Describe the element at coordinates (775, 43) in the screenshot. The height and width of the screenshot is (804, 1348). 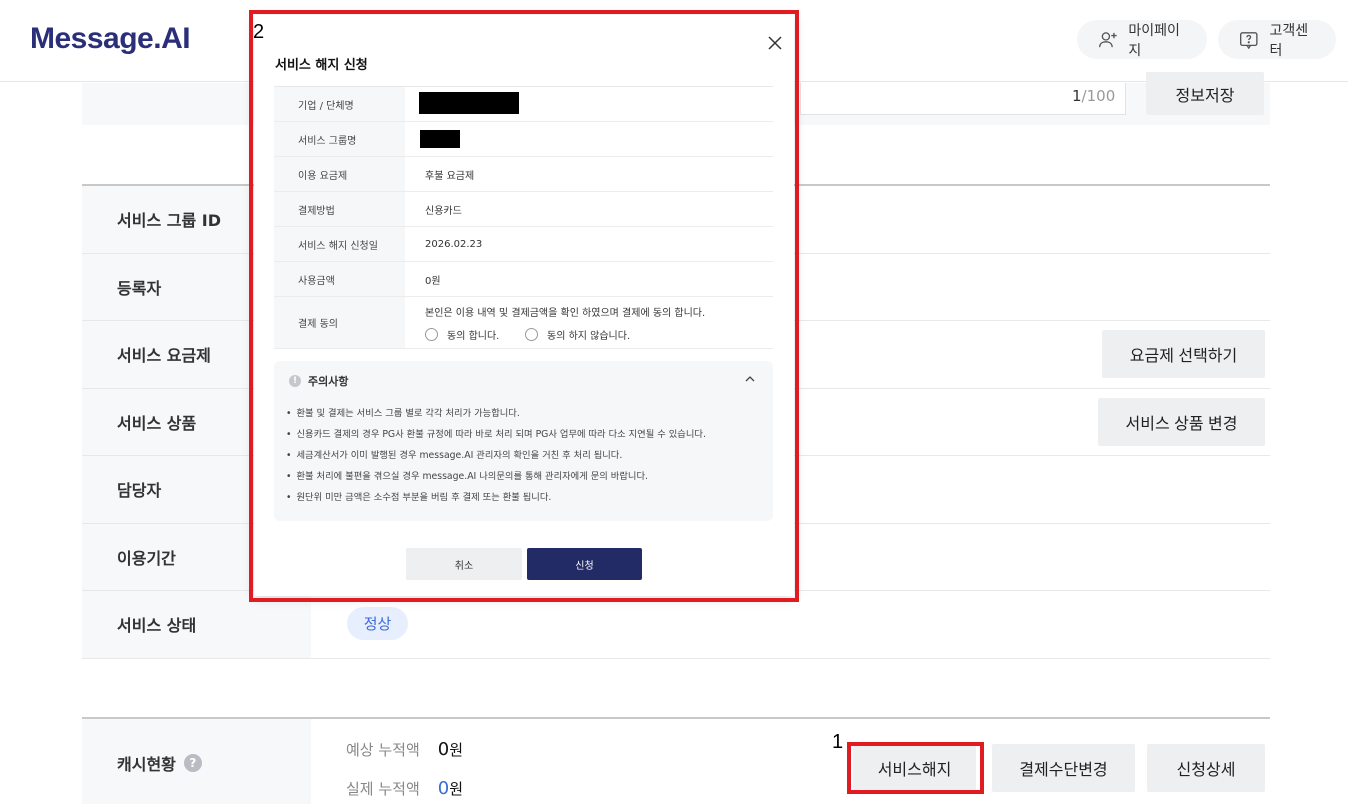
I see `close-icon` at that location.